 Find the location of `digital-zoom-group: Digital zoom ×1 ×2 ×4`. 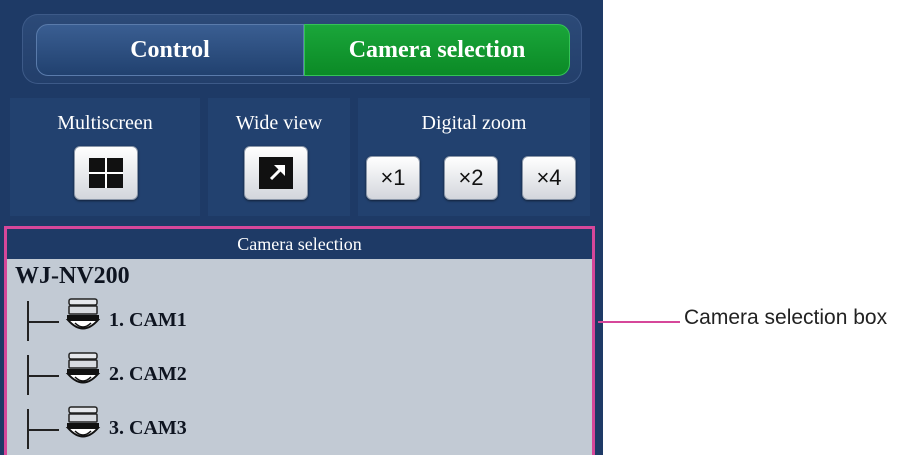

digital-zoom-group: Digital zoom ×1 ×2 ×4 is located at coordinates (474, 157).